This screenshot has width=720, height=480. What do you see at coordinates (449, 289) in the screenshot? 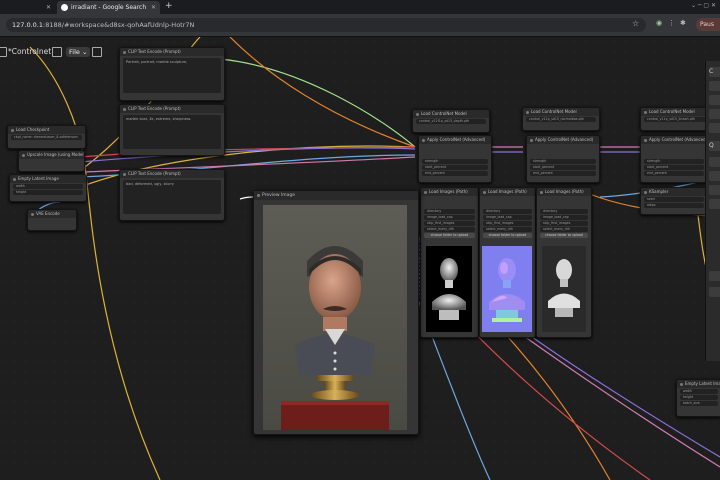
I see `depth-map-image` at bounding box center [449, 289].